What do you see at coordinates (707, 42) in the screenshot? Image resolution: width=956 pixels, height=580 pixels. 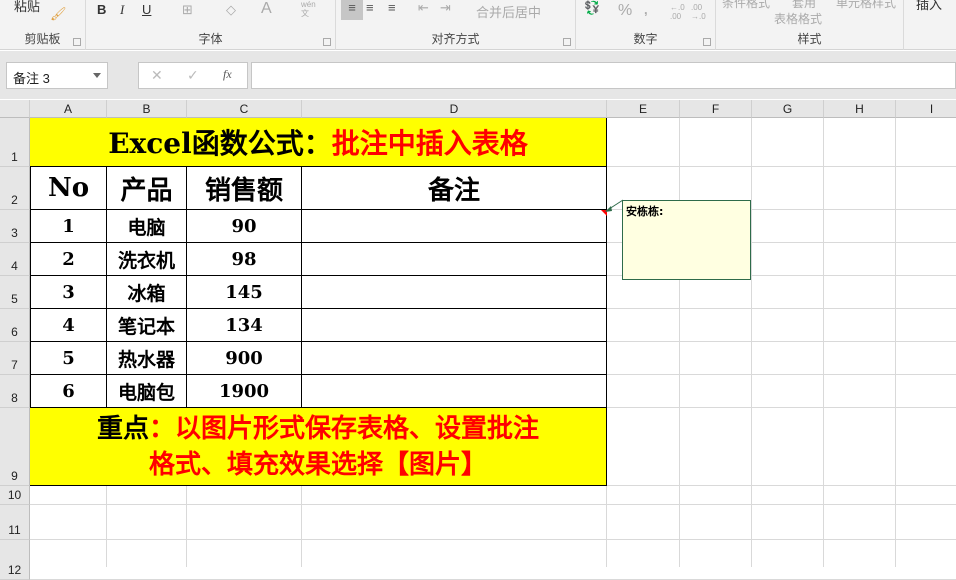 I see `number-launcher-icon` at bounding box center [707, 42].